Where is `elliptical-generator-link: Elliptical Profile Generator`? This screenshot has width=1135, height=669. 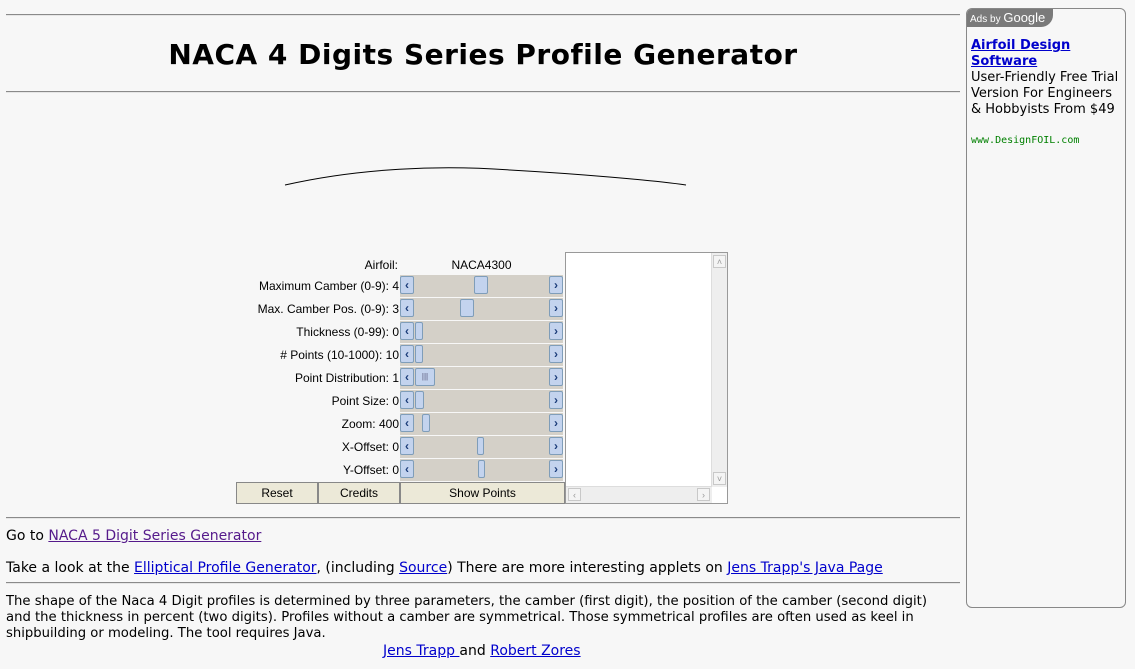 elliptical-generator-link: Elliptical Profile Generator is located at coordinates (225, 568).